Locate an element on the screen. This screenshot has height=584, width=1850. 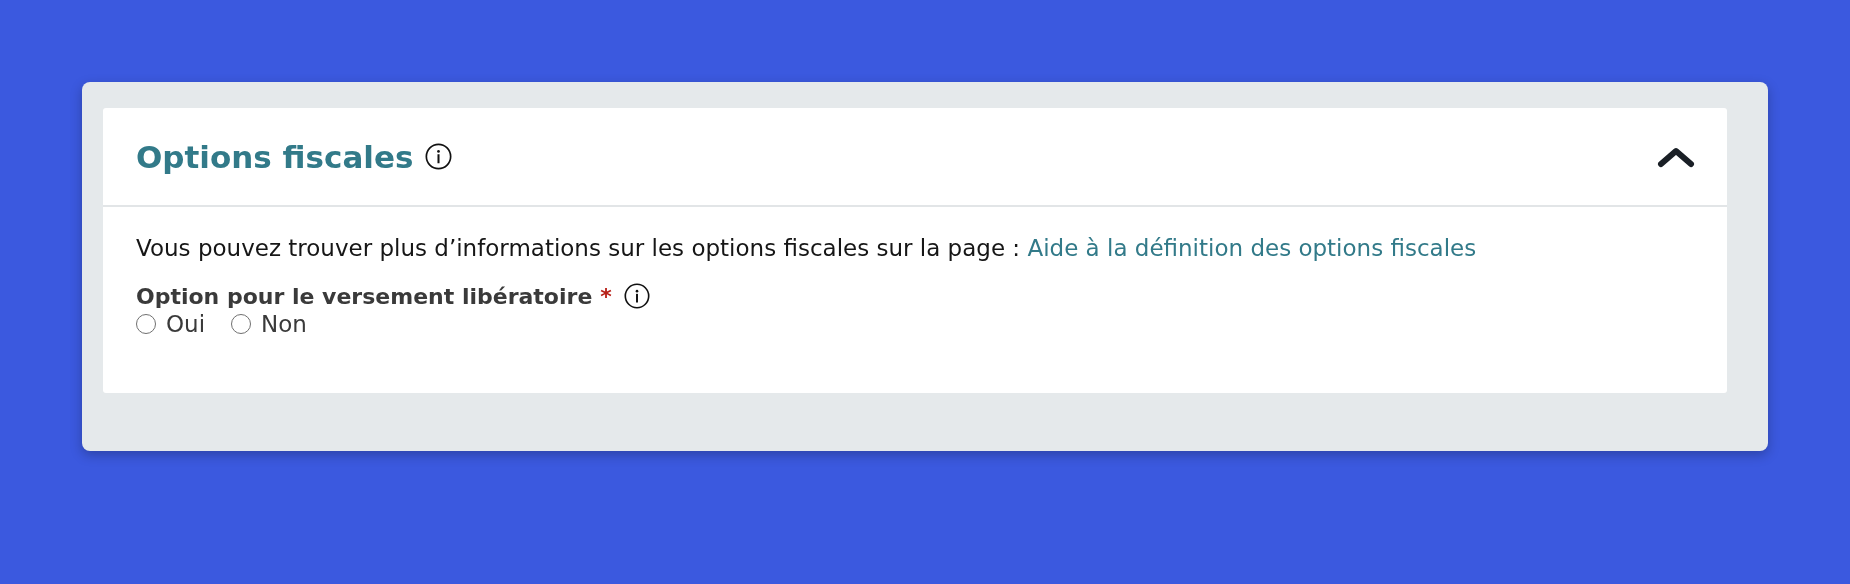
intro-text: Vous pouvez trouver plus d’informations sur les options fiscales sur la page : Aide à la définition des options fiscales is located at coordinates (807, 248).